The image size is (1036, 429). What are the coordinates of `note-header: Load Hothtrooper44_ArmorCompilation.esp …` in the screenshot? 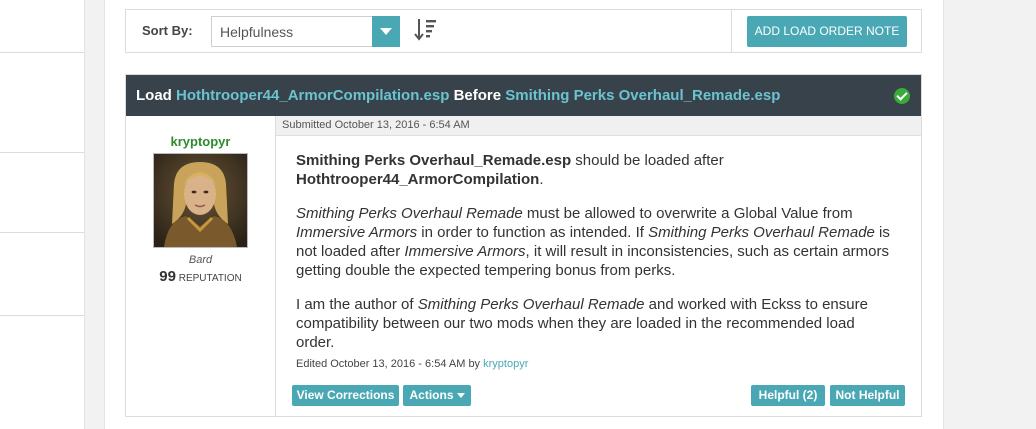 It's located at (523, 95).